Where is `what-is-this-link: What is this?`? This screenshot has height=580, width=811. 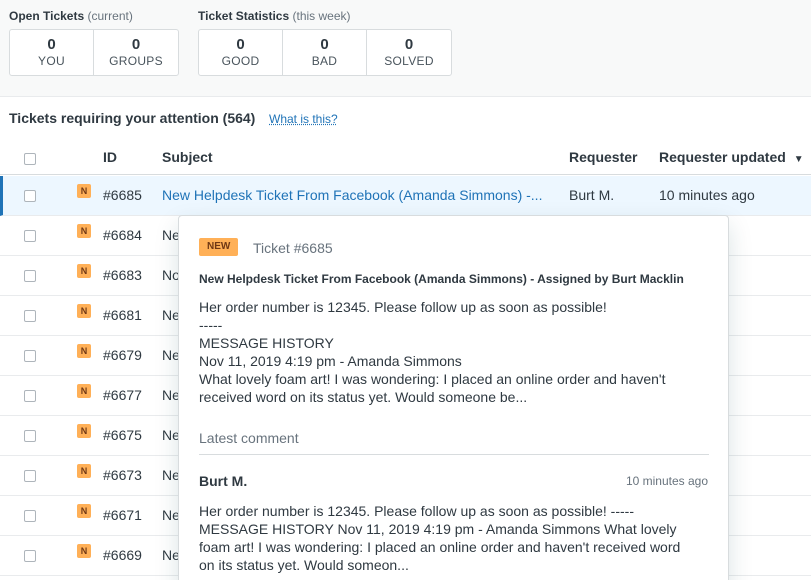 what-is-this-link: What is this? is located at coordinates (303, 119).